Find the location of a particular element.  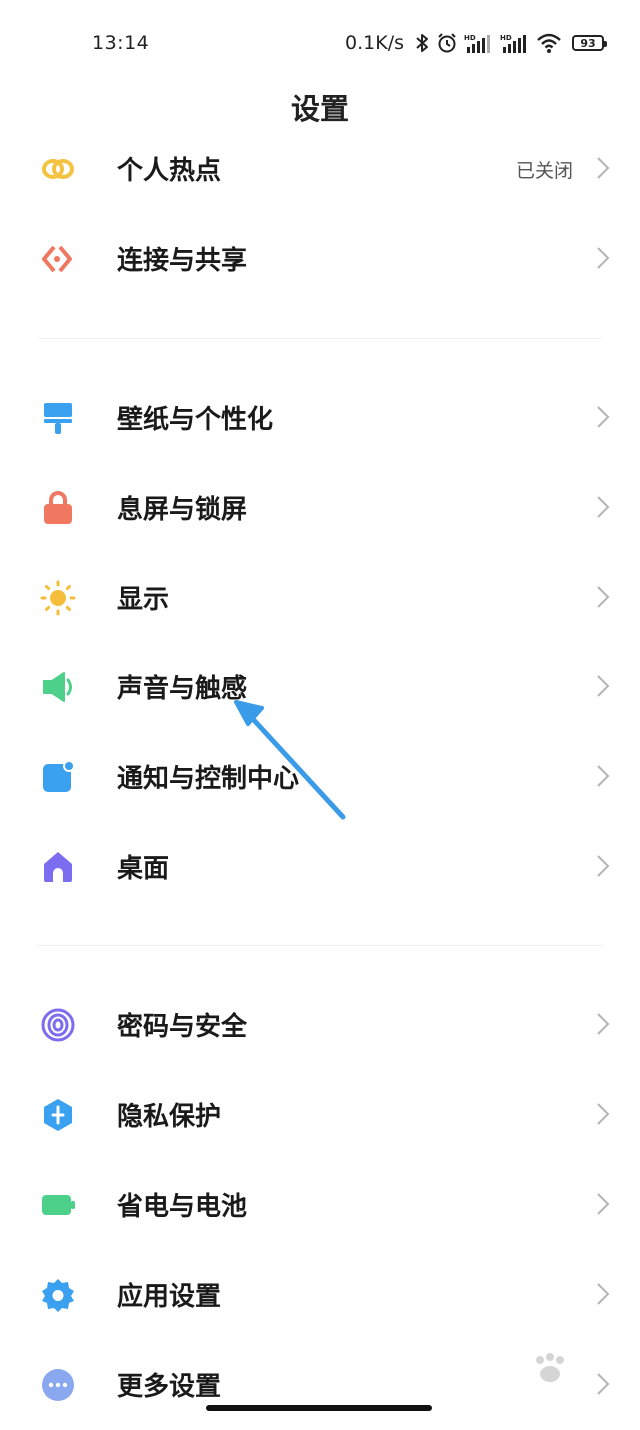

settings-item-notification: 通知与控制中心 is located at coordinates (320, 777).